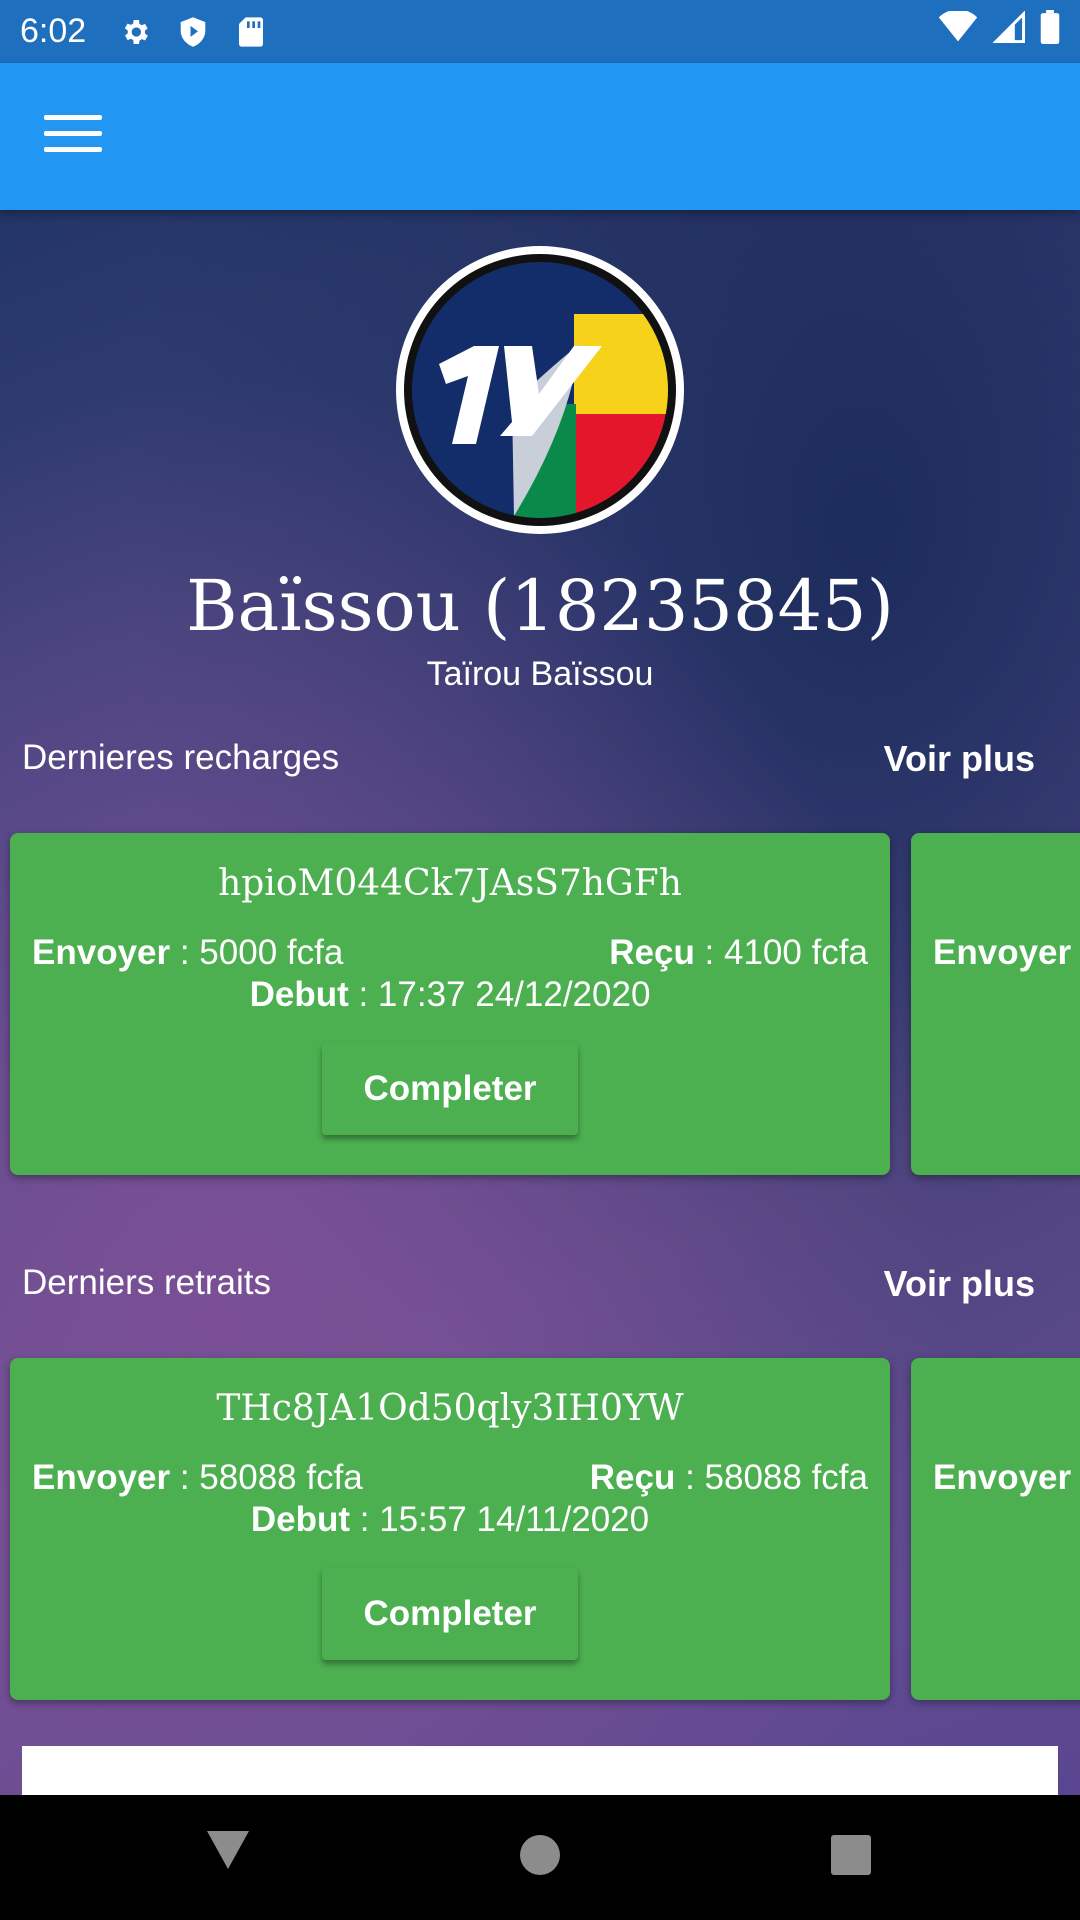  Describe the element at coordinates (193, 32) in the screenshot. I see `shield-play-icon` at that location.